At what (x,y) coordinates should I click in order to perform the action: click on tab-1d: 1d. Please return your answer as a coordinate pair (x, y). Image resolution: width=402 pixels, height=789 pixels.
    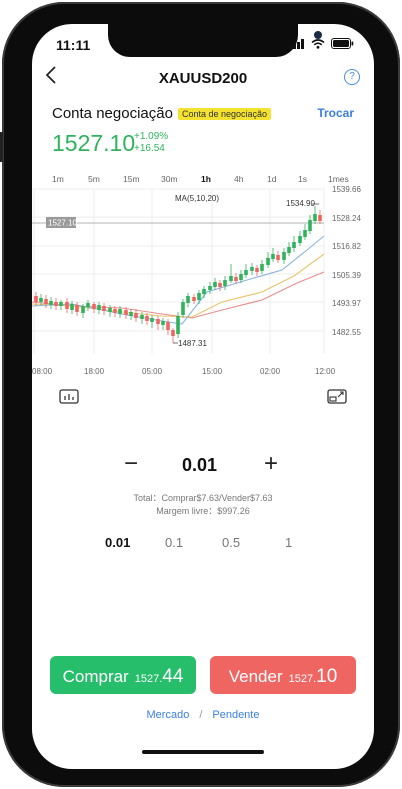
    Looking at the image, I should click on (271, 179).